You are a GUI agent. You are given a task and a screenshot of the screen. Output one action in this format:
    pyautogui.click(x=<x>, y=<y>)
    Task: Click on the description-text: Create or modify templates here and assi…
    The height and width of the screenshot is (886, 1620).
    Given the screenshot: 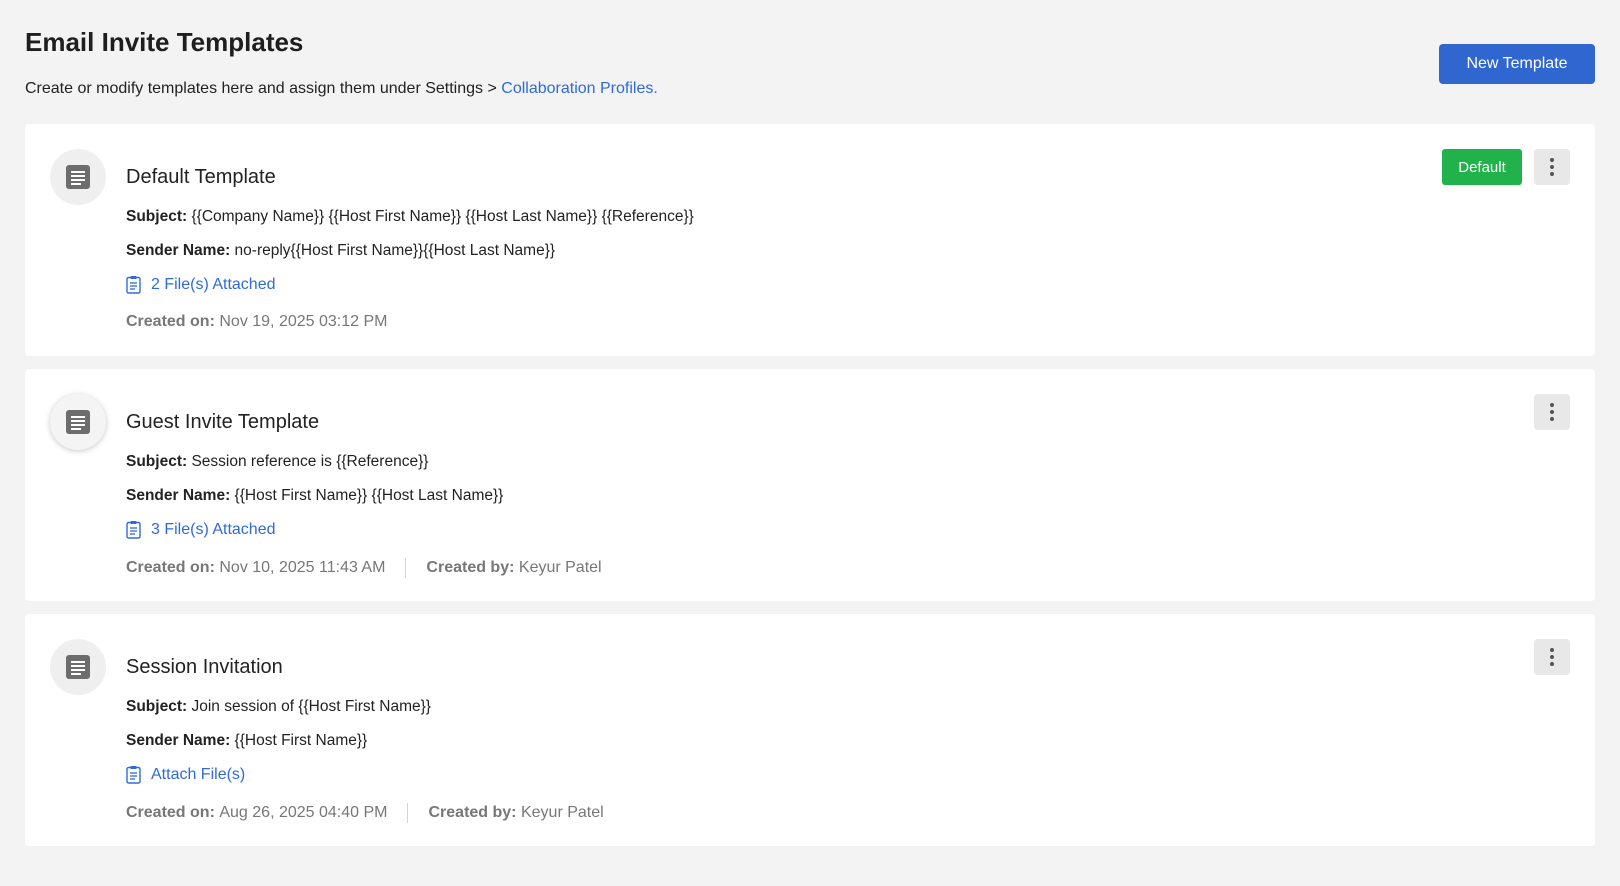 What is the action you would take?
    pyautogui.click(x=263, y=88)
    